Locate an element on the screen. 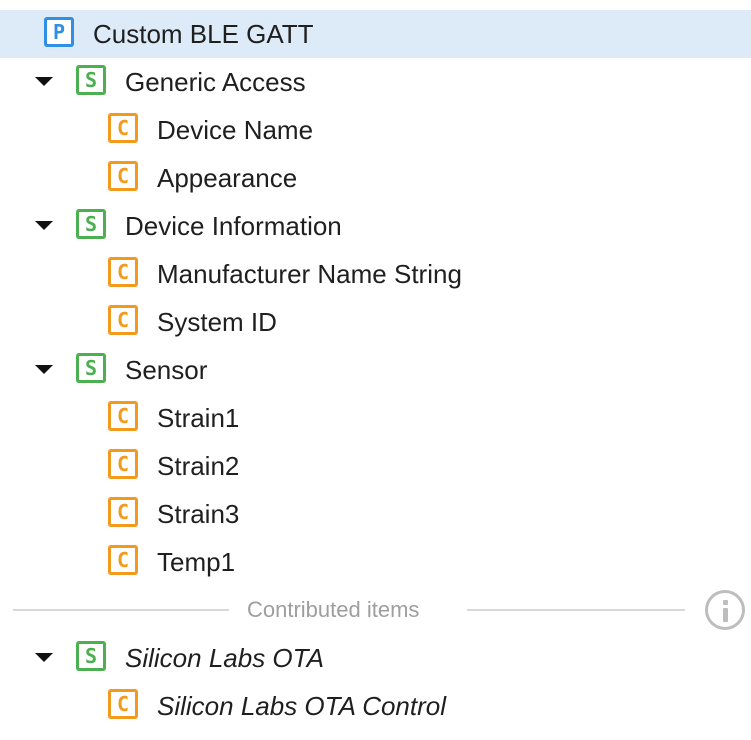 The width and height of the screenshot is (751, 740). tree-item-characteristic-temp1: C Temp1 is located at coordinates (375, 562).